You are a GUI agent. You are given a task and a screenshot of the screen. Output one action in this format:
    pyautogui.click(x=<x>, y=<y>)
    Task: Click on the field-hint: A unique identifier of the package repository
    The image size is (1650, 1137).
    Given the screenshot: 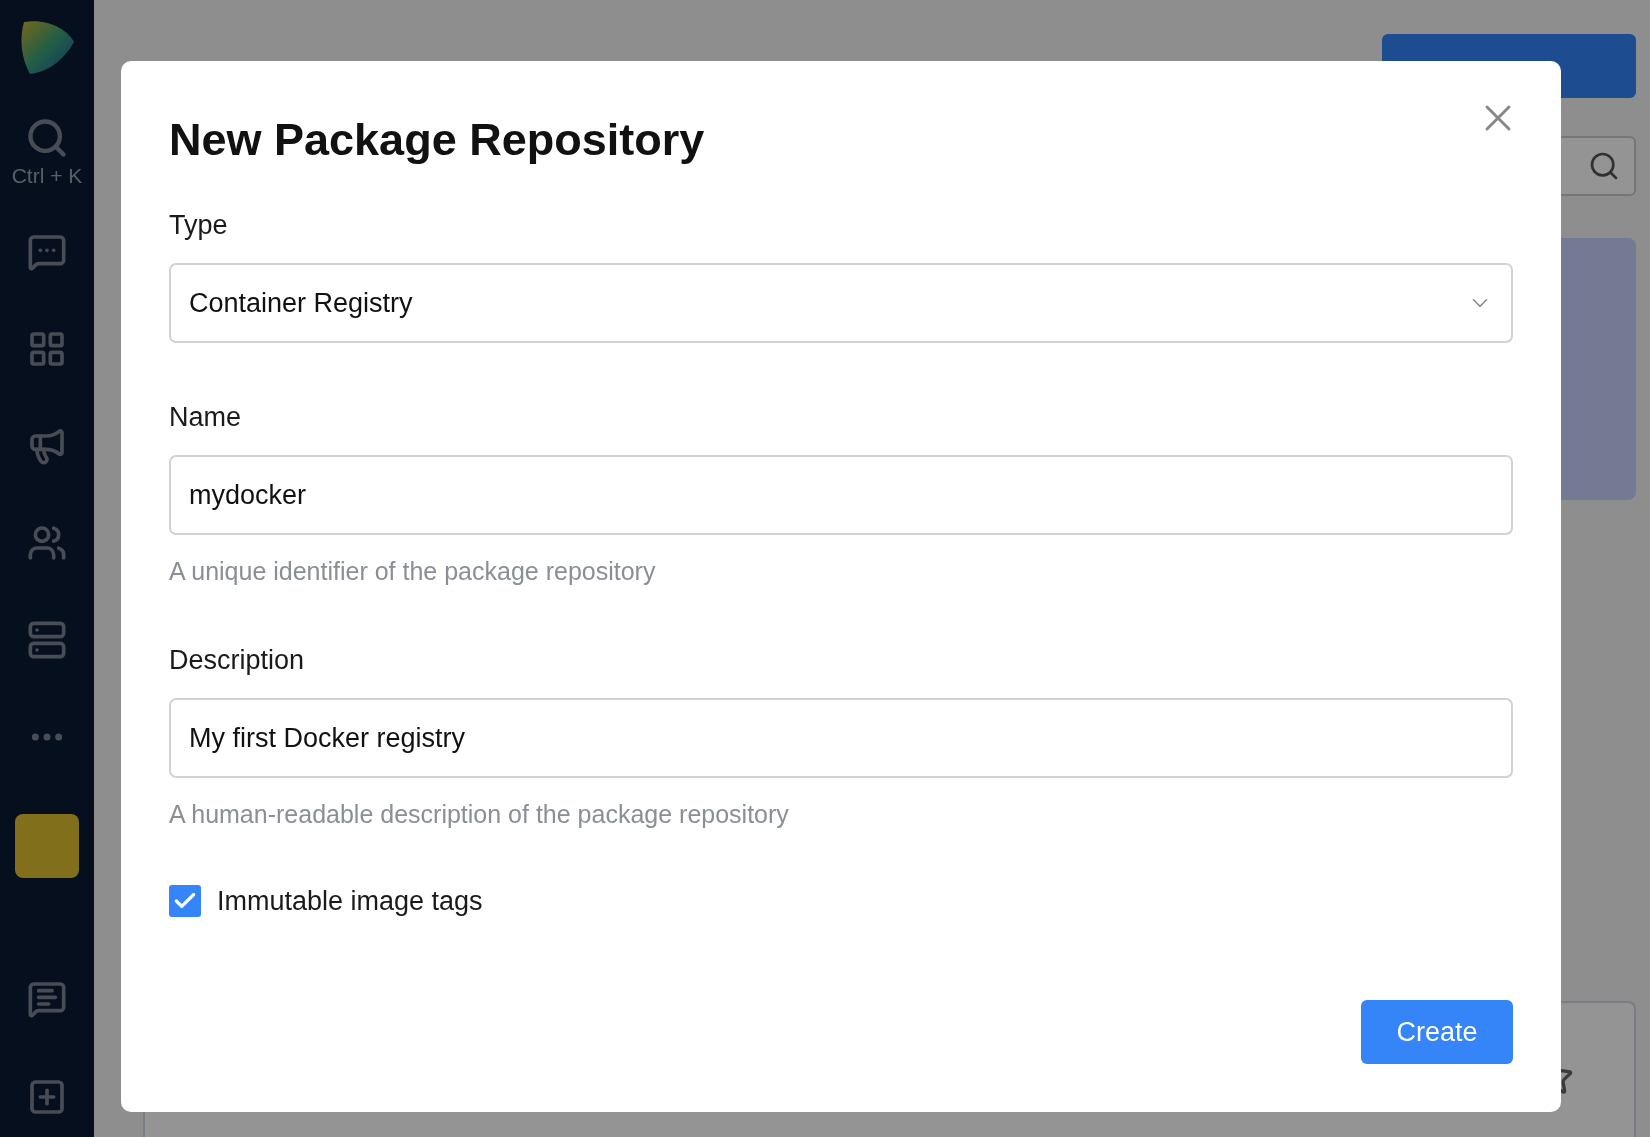 What is the action you would take?
    pyautogui.click(x=412, y=571)
    